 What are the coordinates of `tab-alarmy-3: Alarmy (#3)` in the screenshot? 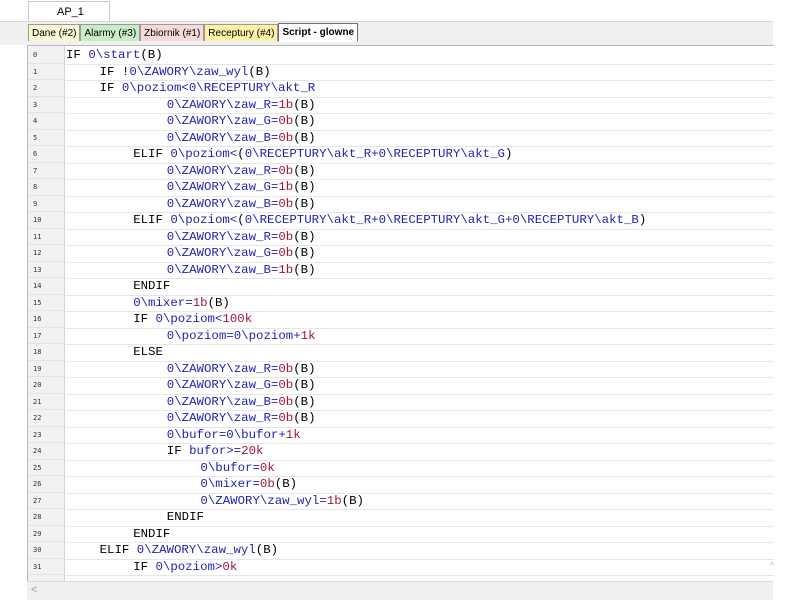 It's located at (110, 32).